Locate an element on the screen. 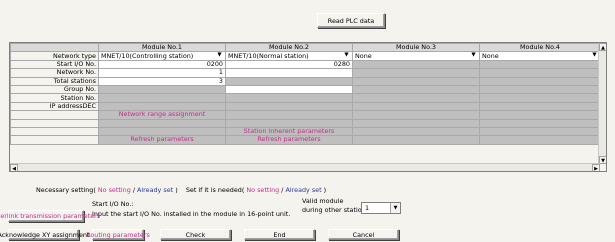  table-row: Network range assignment is located at coordinates (305, 115).